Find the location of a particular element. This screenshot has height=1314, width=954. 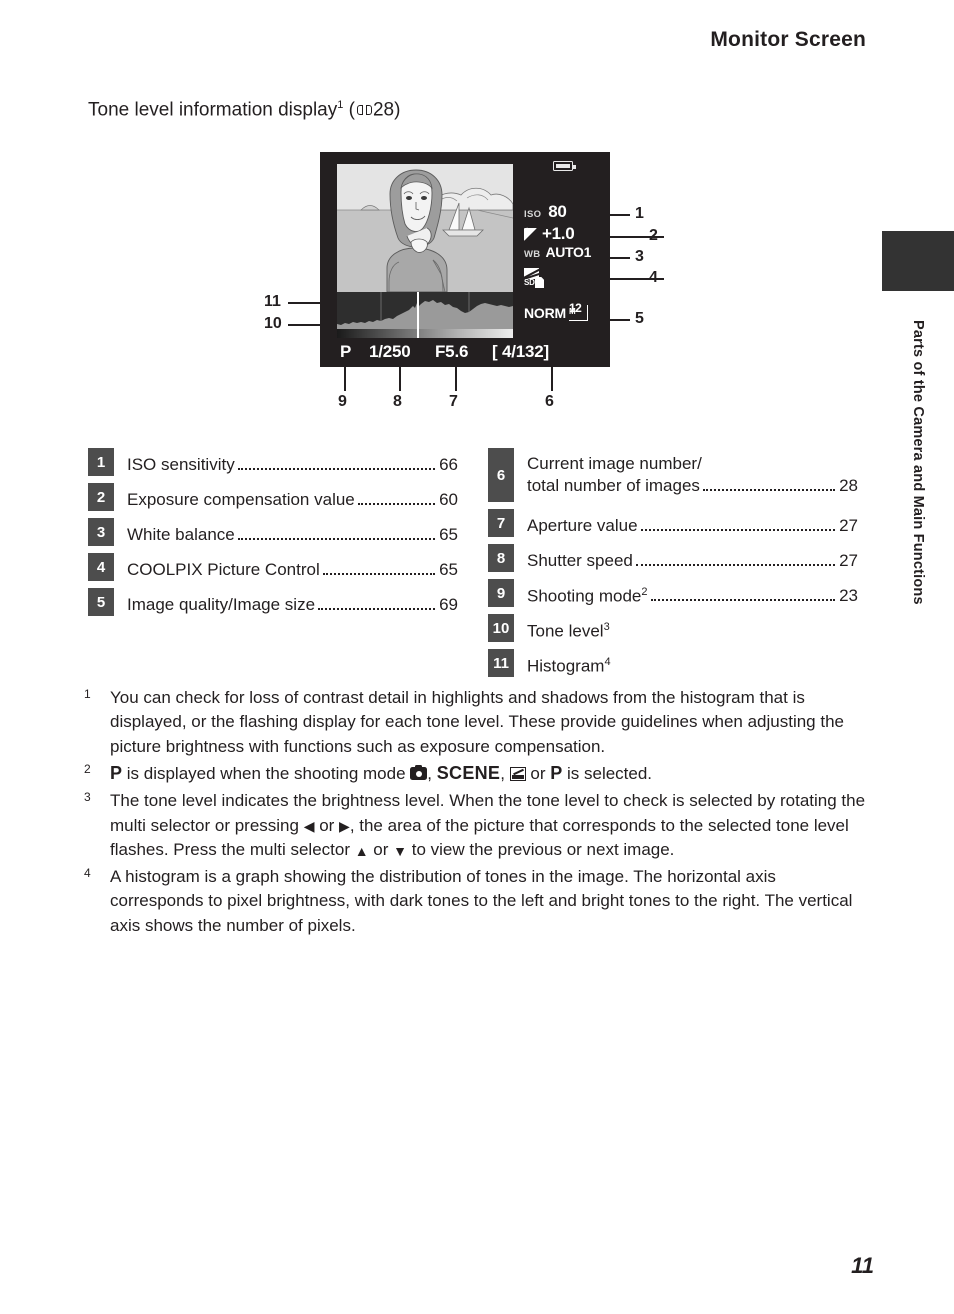

legend-page-8: 27 is located at coordinates (848, 561).